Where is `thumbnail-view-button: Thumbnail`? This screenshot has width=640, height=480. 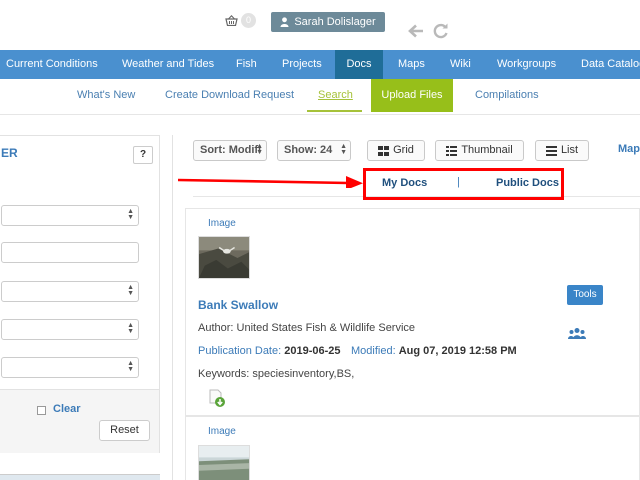 thumbnail-view-button: Thumbnail is located at coordinates (479, 150).